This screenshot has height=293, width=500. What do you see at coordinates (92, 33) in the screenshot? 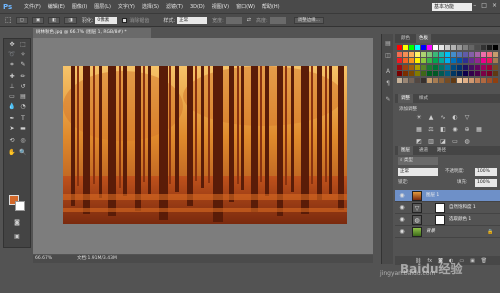
I see `document-tab: 树林秋色.jpg @ 66.7% (图层 1, RGB/8#) *` at bounding box center [92, 33].